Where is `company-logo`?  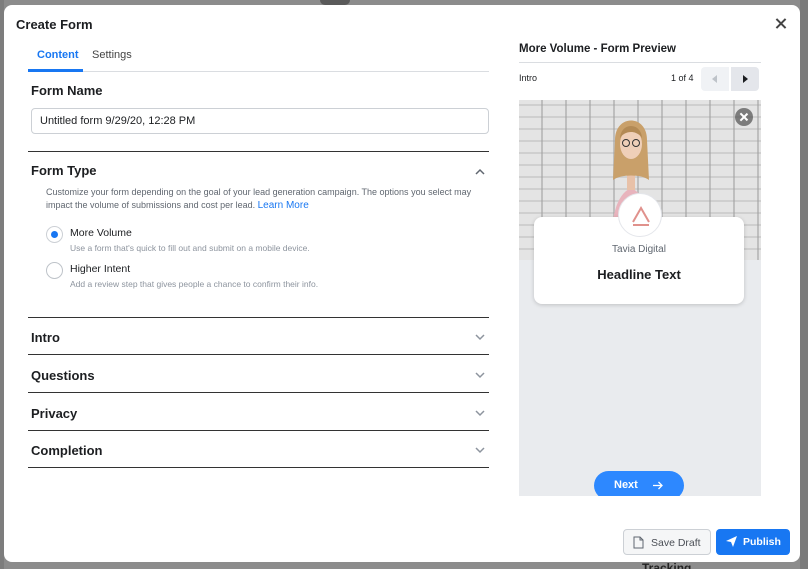 company-logo is located at coordinates (640, 215).